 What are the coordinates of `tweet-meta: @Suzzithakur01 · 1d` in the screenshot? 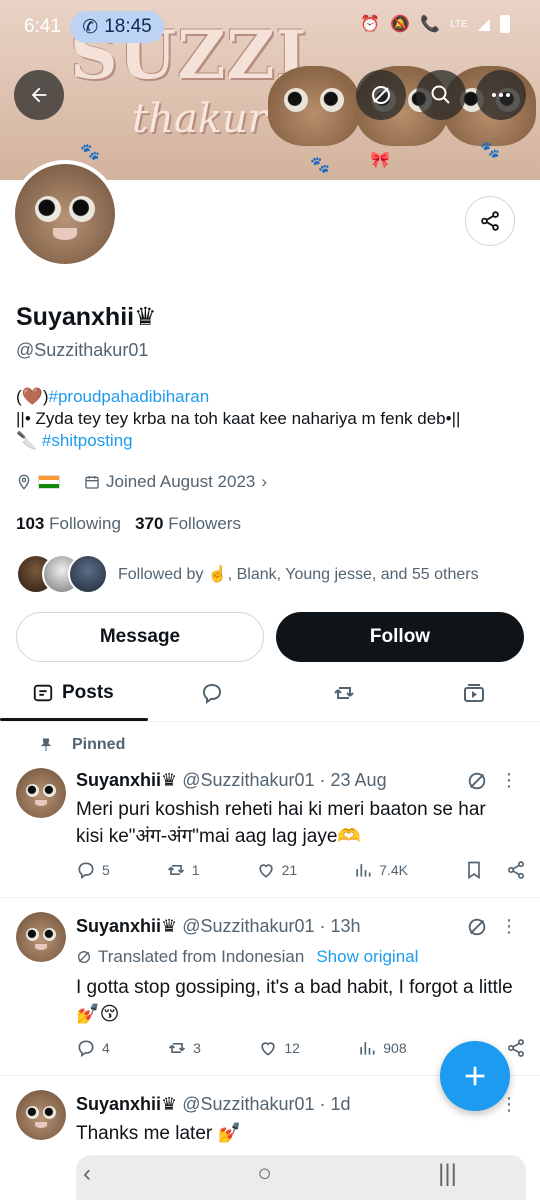 It's located at (266, 1104).